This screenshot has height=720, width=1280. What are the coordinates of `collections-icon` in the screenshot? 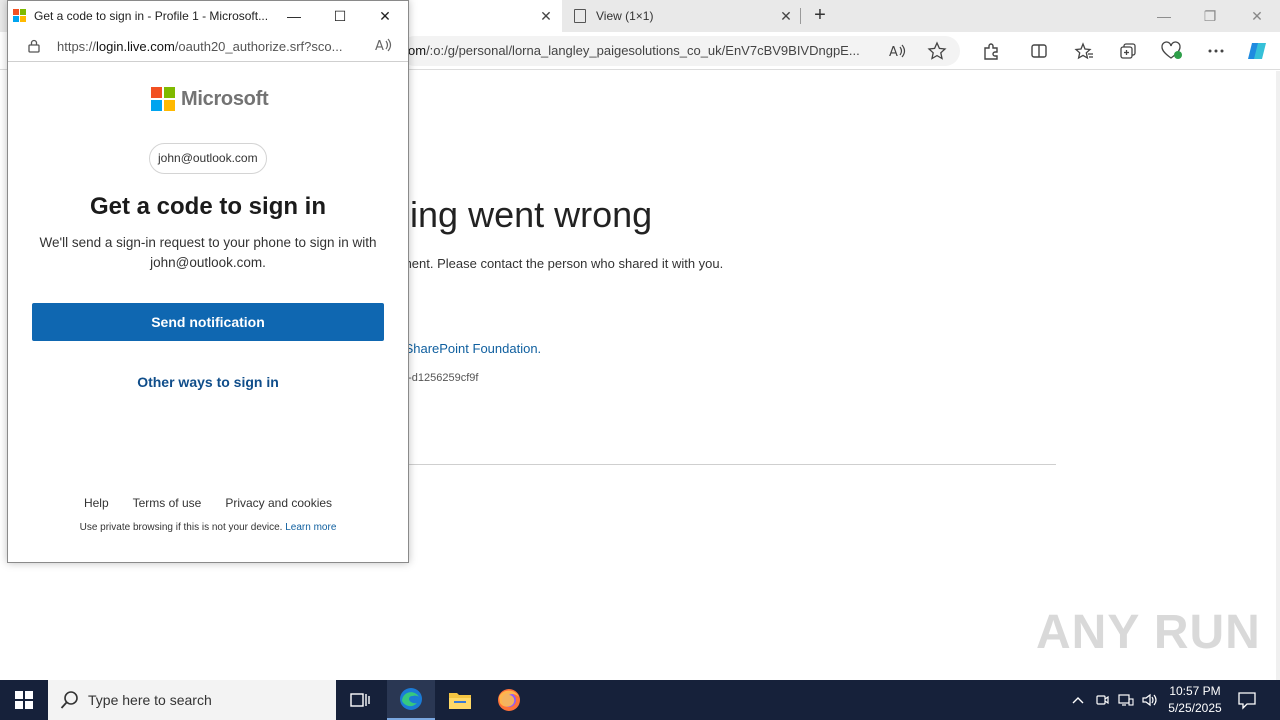 It's located at (1128, 51).